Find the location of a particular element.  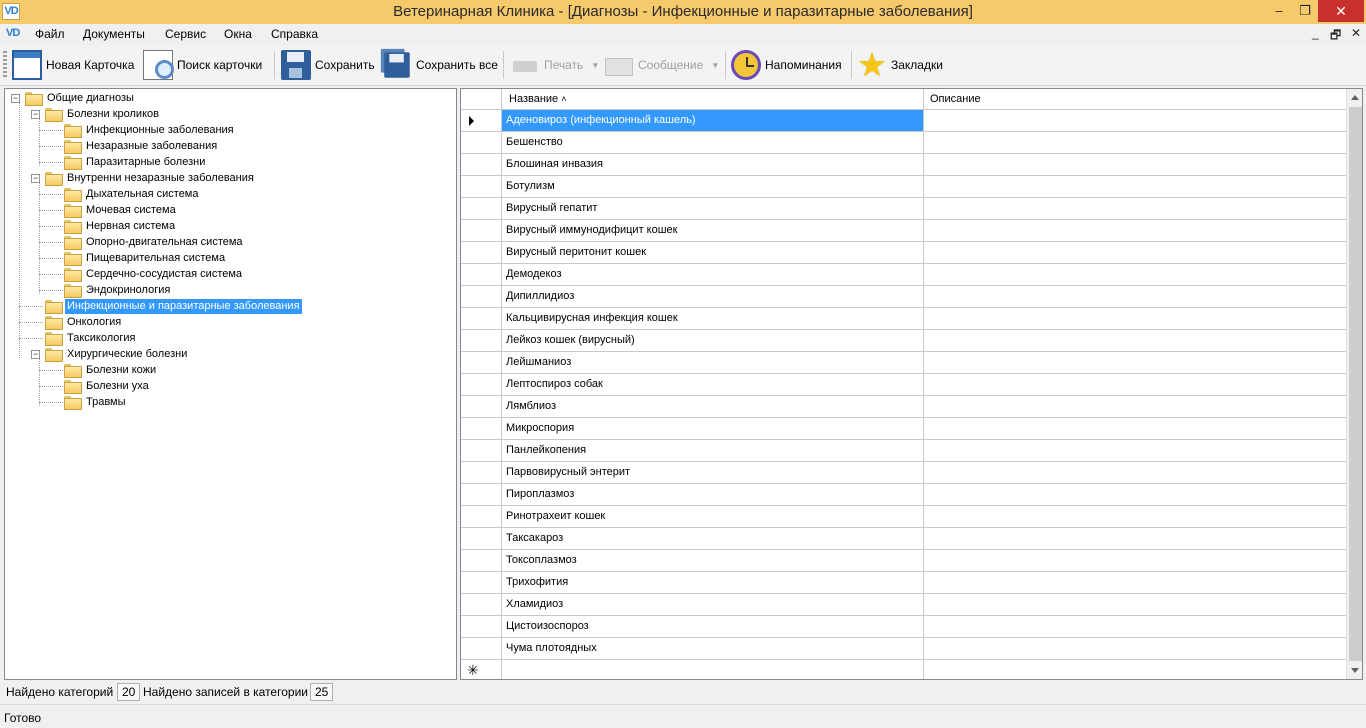

table-row: Лямблиоз is located at coordinates (904, 407).